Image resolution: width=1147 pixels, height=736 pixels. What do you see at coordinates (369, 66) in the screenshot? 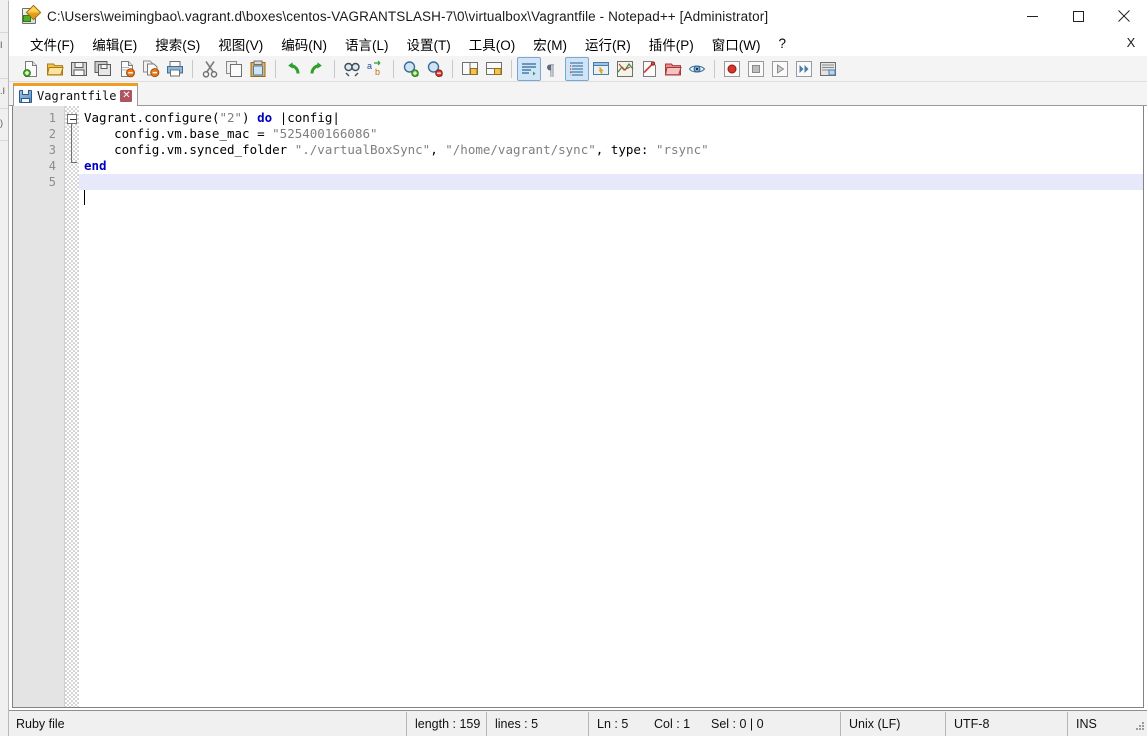
I see `svg-text: a` at bounding box center [369, 66].